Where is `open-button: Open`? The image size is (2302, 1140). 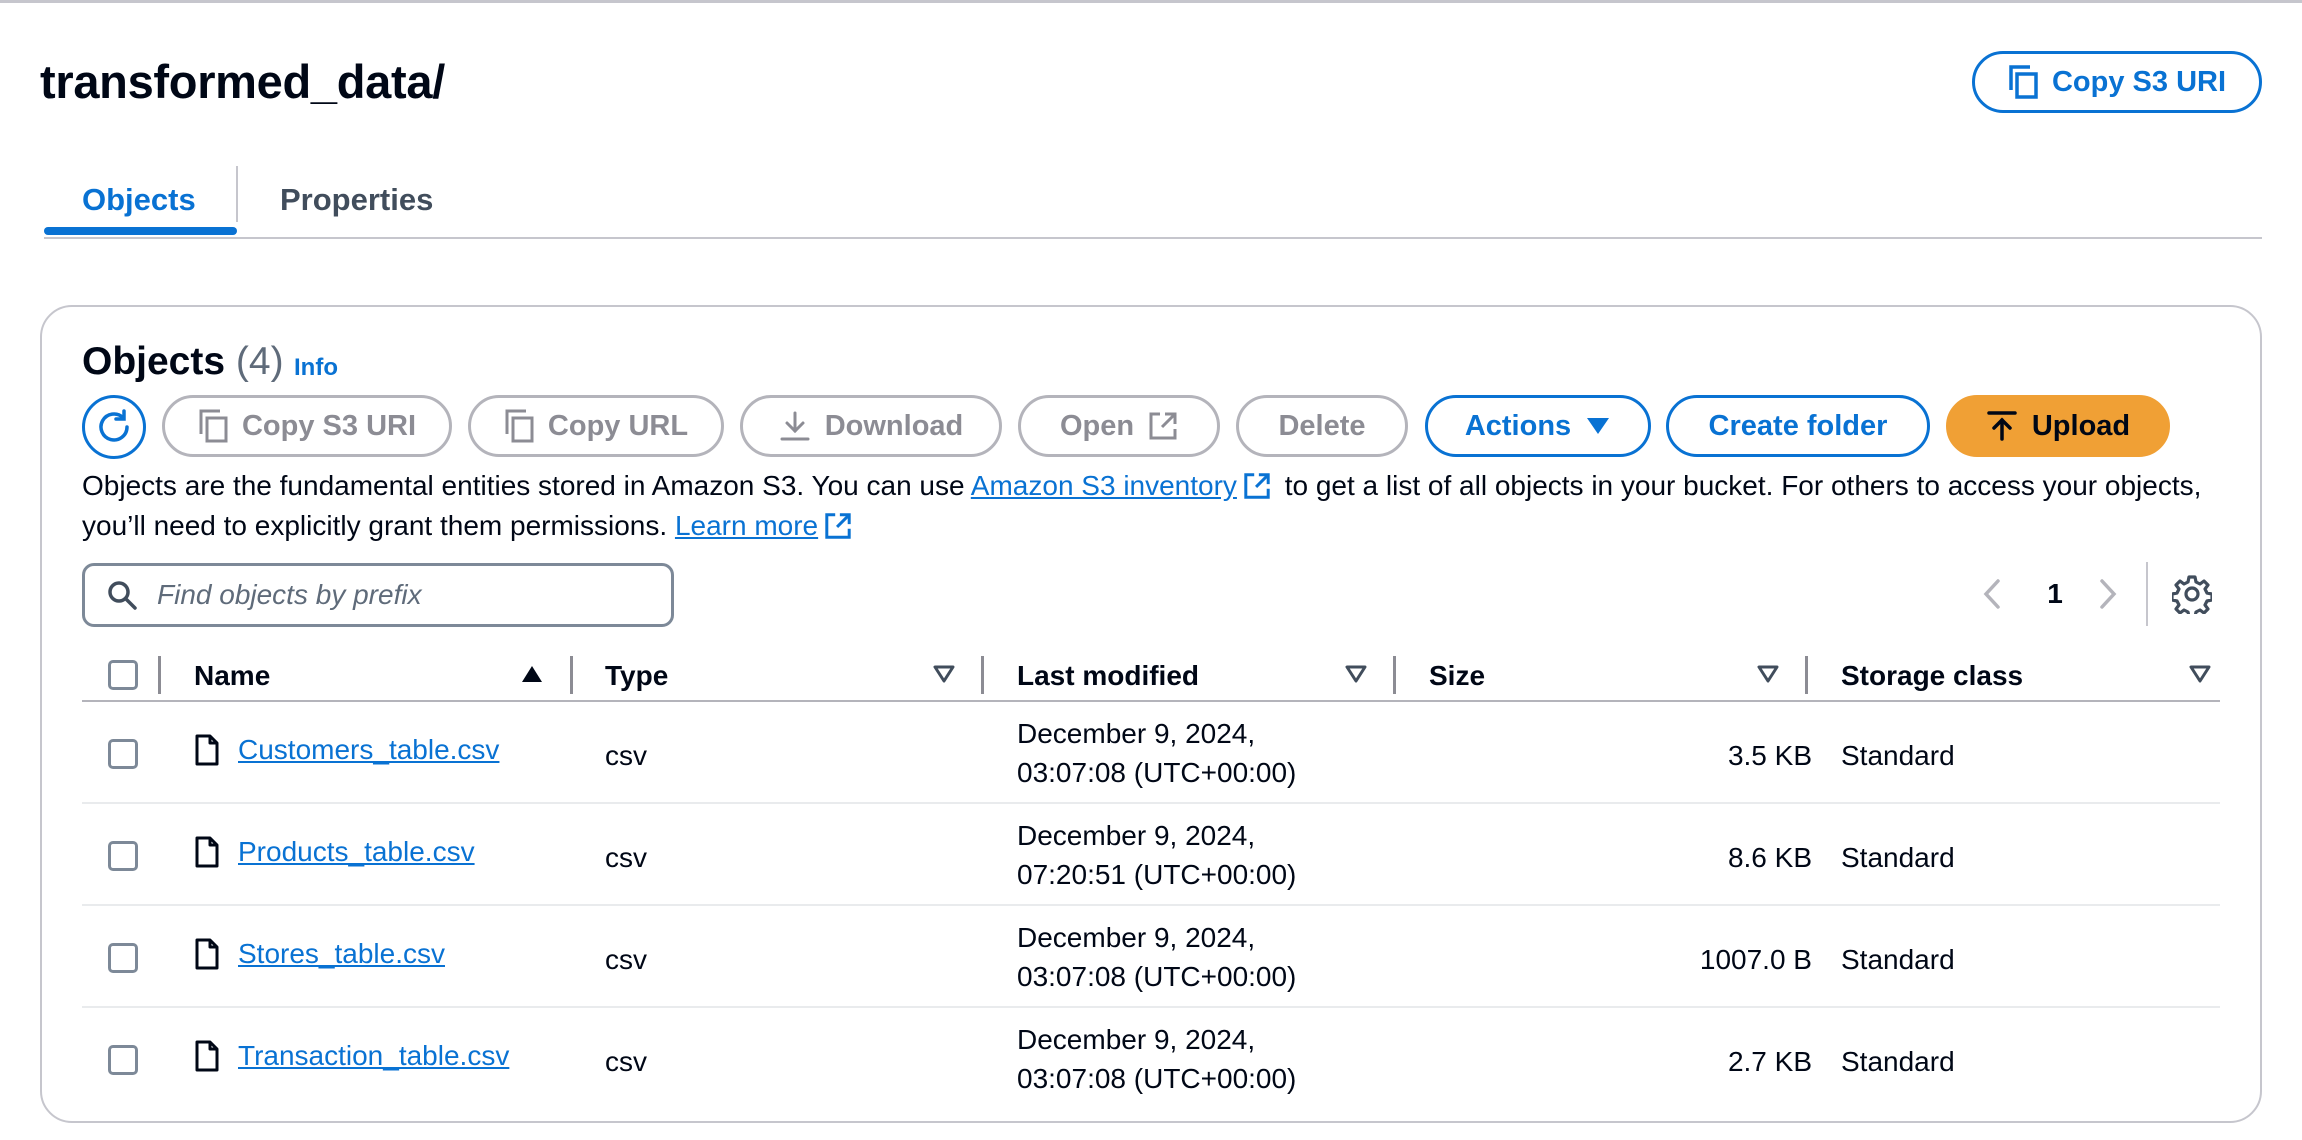
open-button: Open is located at coordinates (1119, 426).